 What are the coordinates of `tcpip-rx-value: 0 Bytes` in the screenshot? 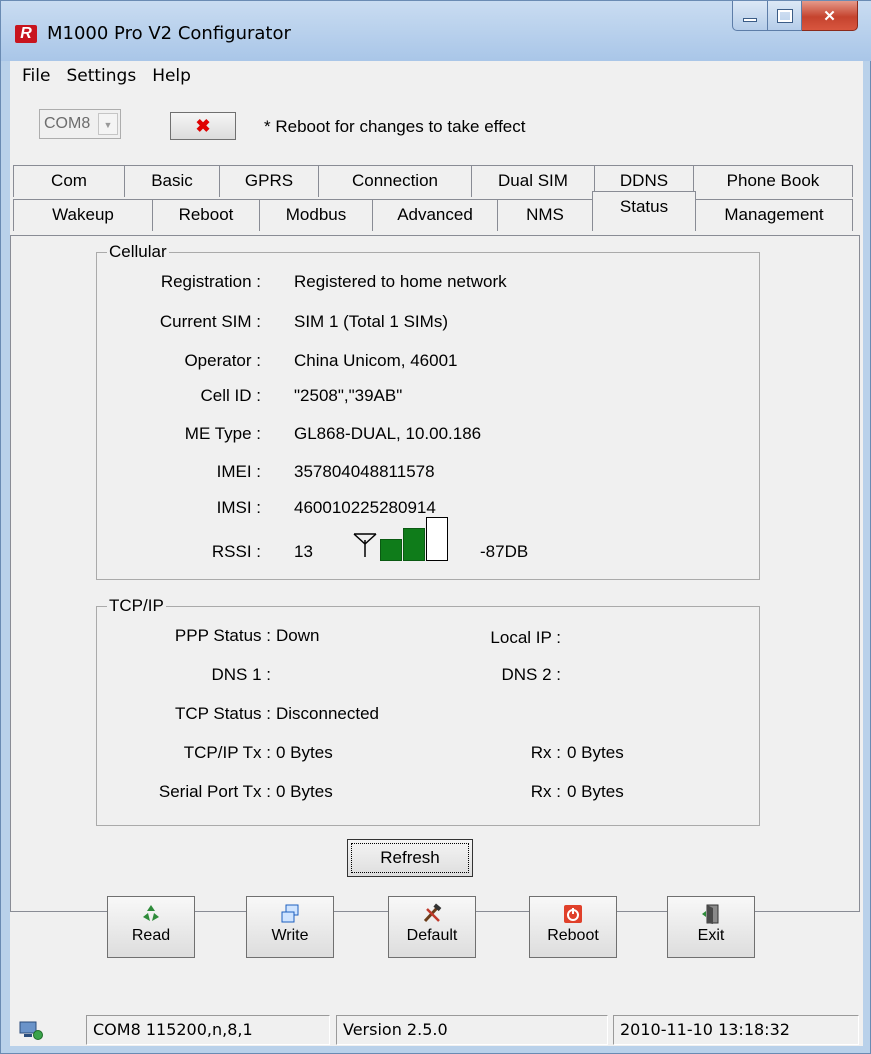 It's located at (595, 752).